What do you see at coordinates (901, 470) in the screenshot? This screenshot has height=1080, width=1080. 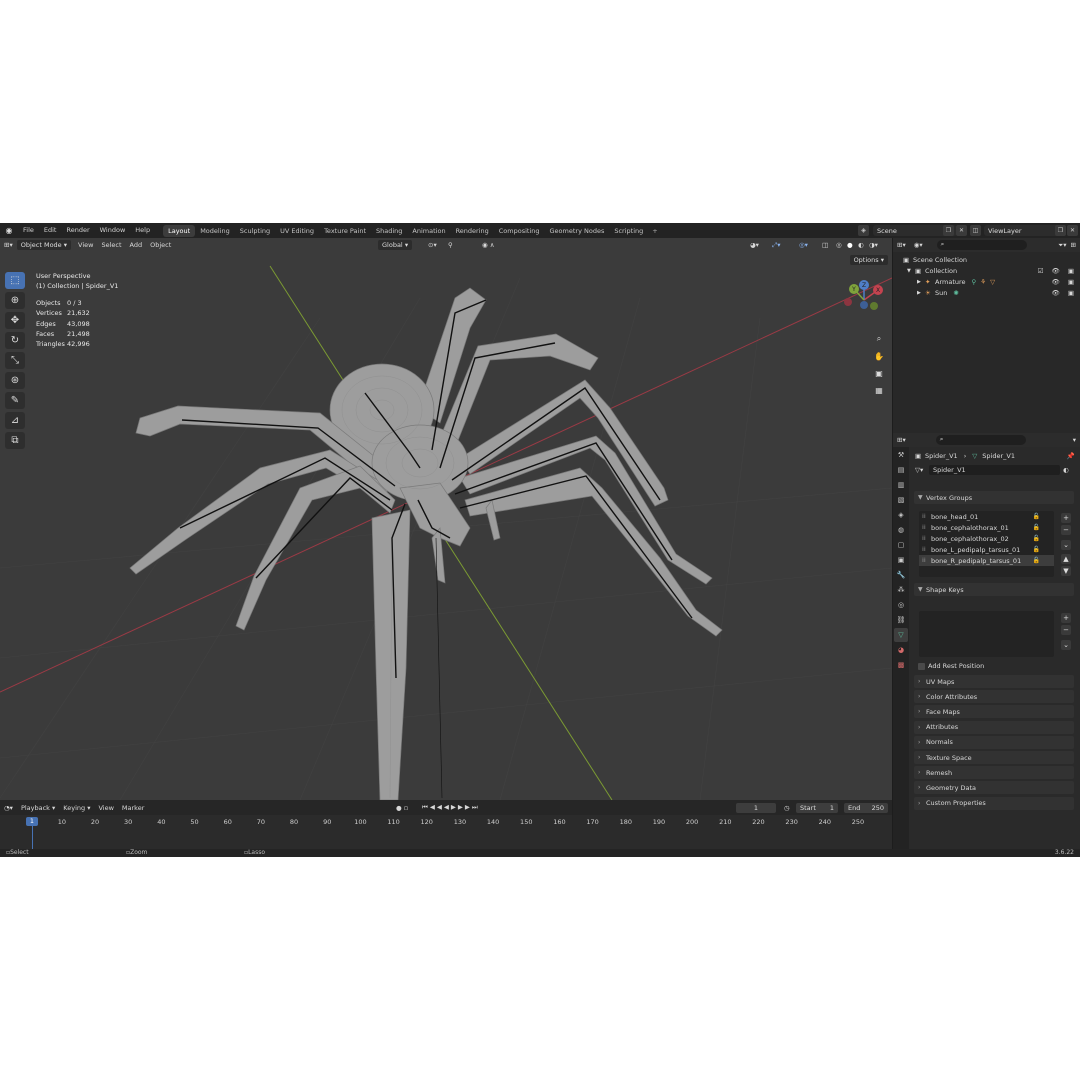 I see `render-tab-icon: ▤` at bounding box center [901, 470].